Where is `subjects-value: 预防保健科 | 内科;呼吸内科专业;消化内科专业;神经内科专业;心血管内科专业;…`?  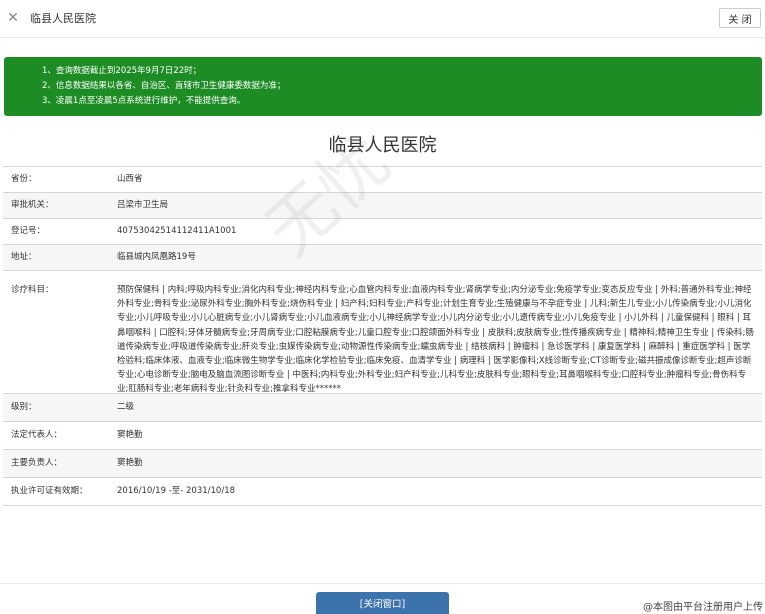 subjects-value: 预防保健科 | 内科;呼吸内科专业;消化内科专业;神经内科专业;心血管内科专业;… is located at coordinates (435, 340).